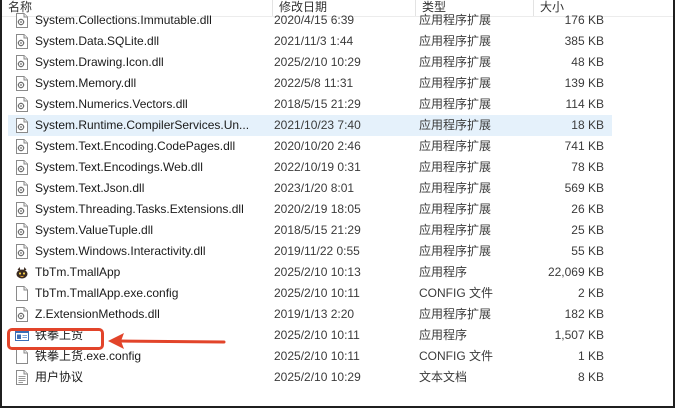 This screenshot has width=675, height=408. Describe the element at coordinates (107, 293) in the screenshot. I see `file-name: TbTm.TmallApp.exe.config` at that location.